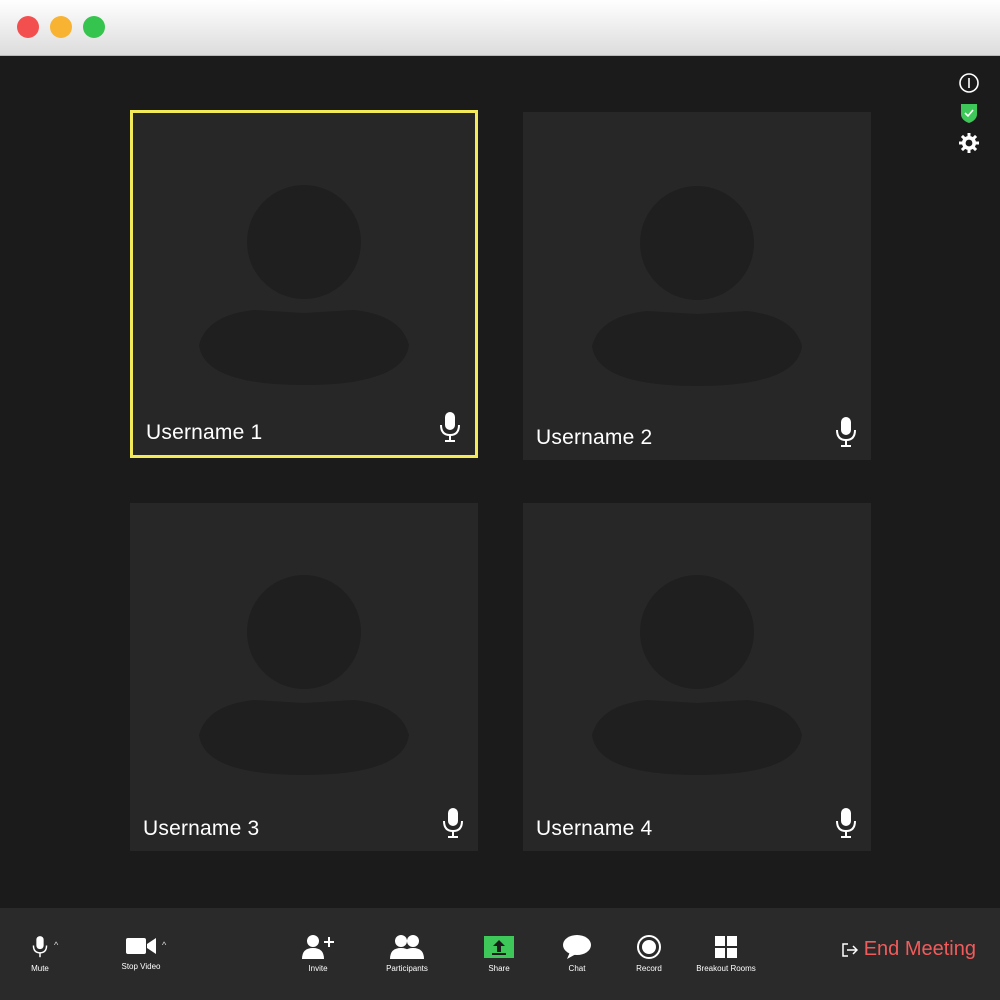 The image size is (1000, 1000). I want to click on participant-tile-3: Username 3, so click(304, 677).